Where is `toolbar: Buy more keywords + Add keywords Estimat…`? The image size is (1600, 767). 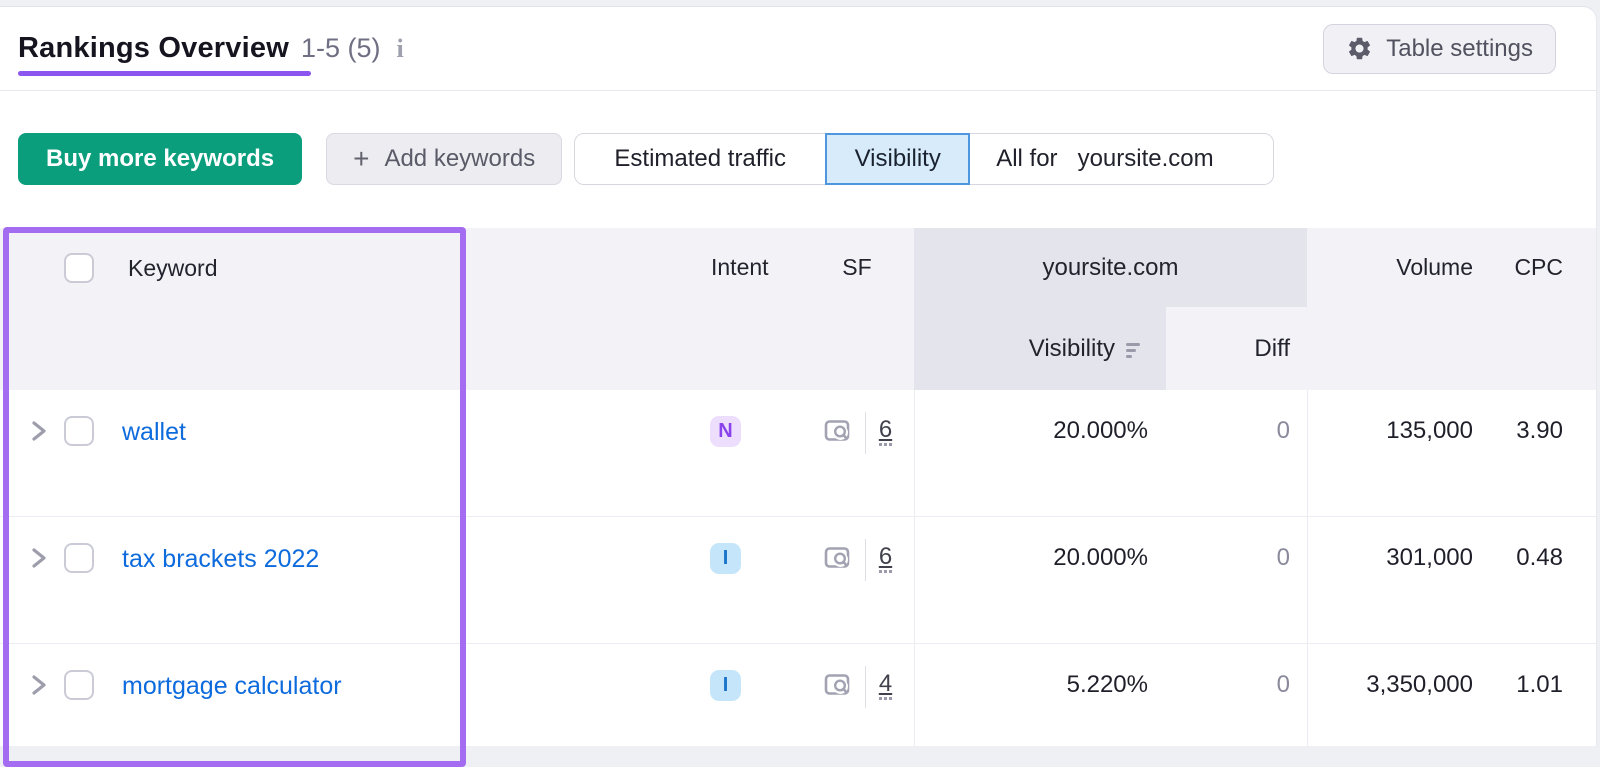
toolbar: Buy more keywords + Add keywords Estimat… is located at coordinates (798, 159).